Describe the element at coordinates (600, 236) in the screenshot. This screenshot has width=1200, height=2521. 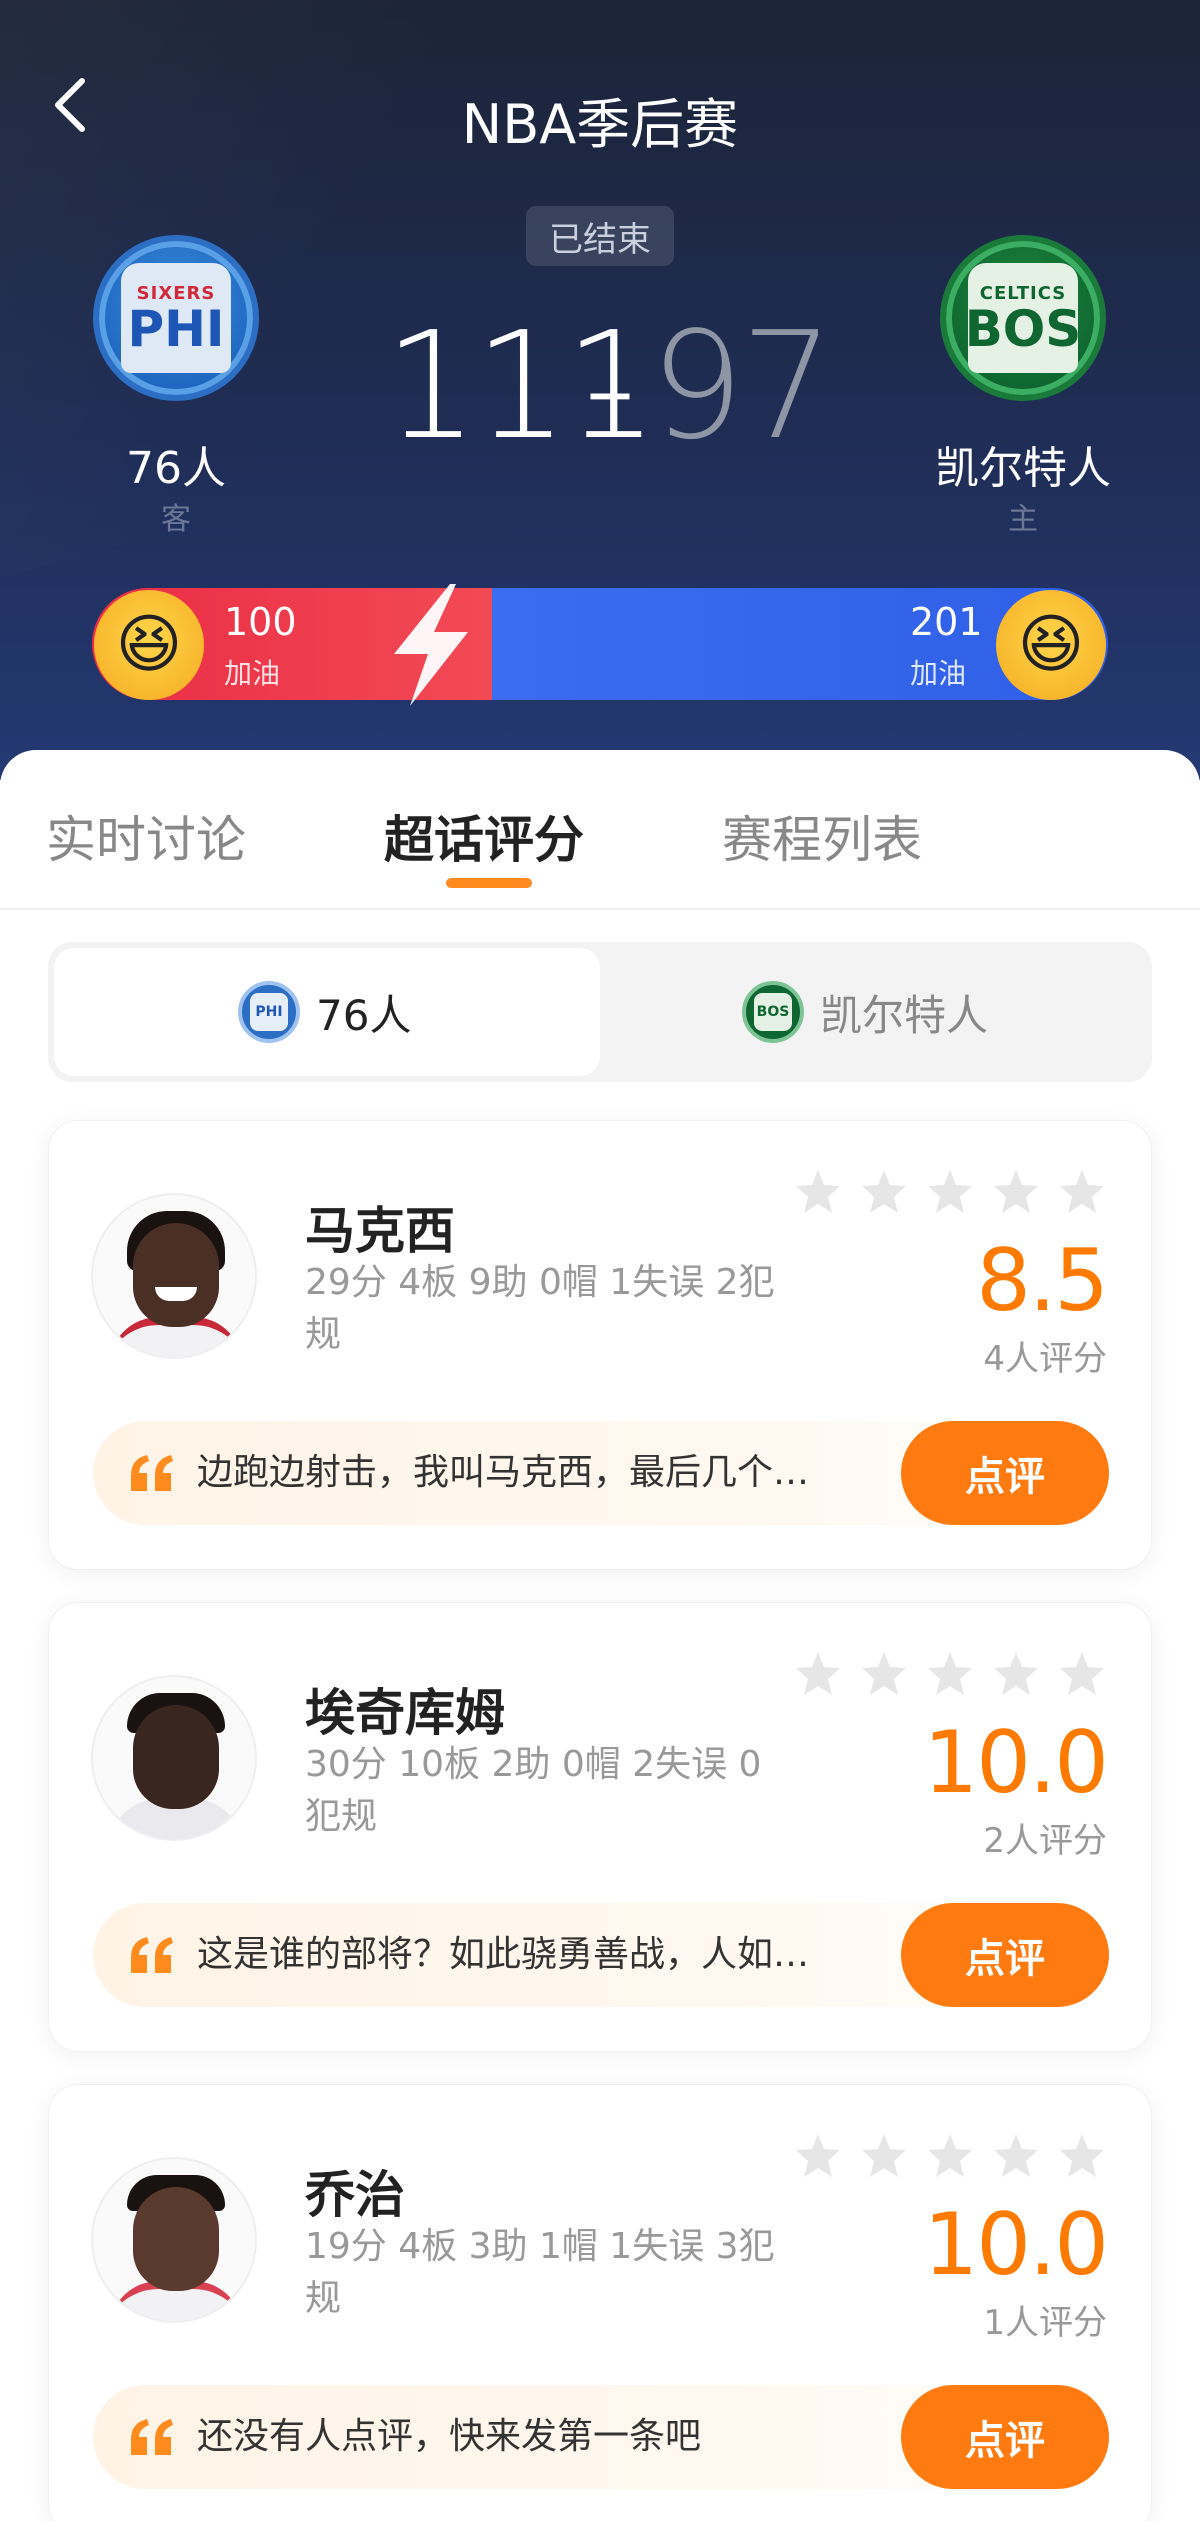
I see `game-status-badge: 已结束` at that location.